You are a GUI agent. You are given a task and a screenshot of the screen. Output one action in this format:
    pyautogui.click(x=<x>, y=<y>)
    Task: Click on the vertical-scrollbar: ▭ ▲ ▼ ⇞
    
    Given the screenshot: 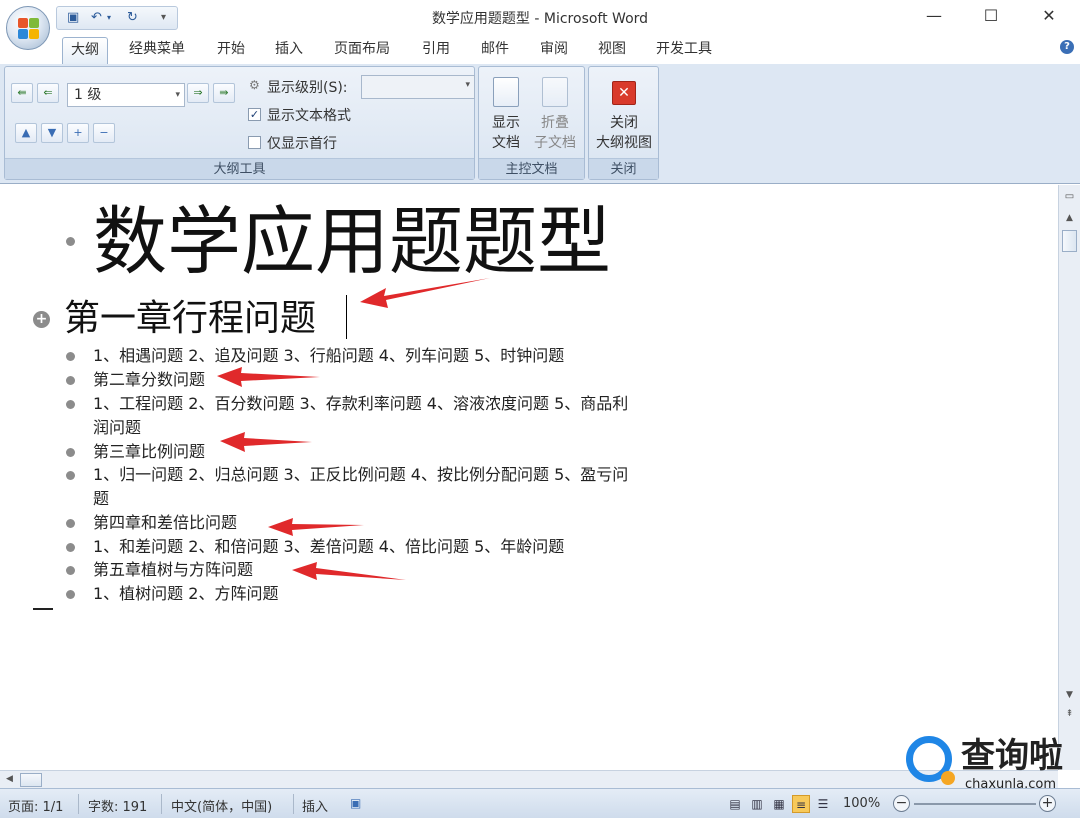 What is the action you would take?
    pyautogui.click(x=1069, y=477)
    